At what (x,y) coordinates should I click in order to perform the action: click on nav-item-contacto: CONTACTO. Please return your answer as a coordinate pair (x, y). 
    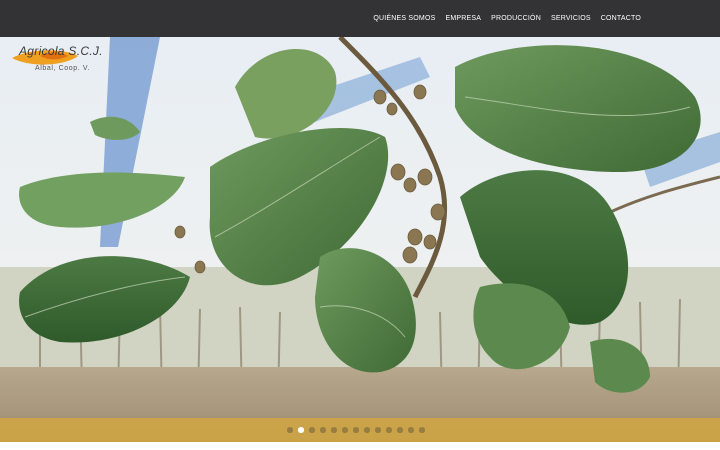
    Looking at the image, I should click on (621, 18).